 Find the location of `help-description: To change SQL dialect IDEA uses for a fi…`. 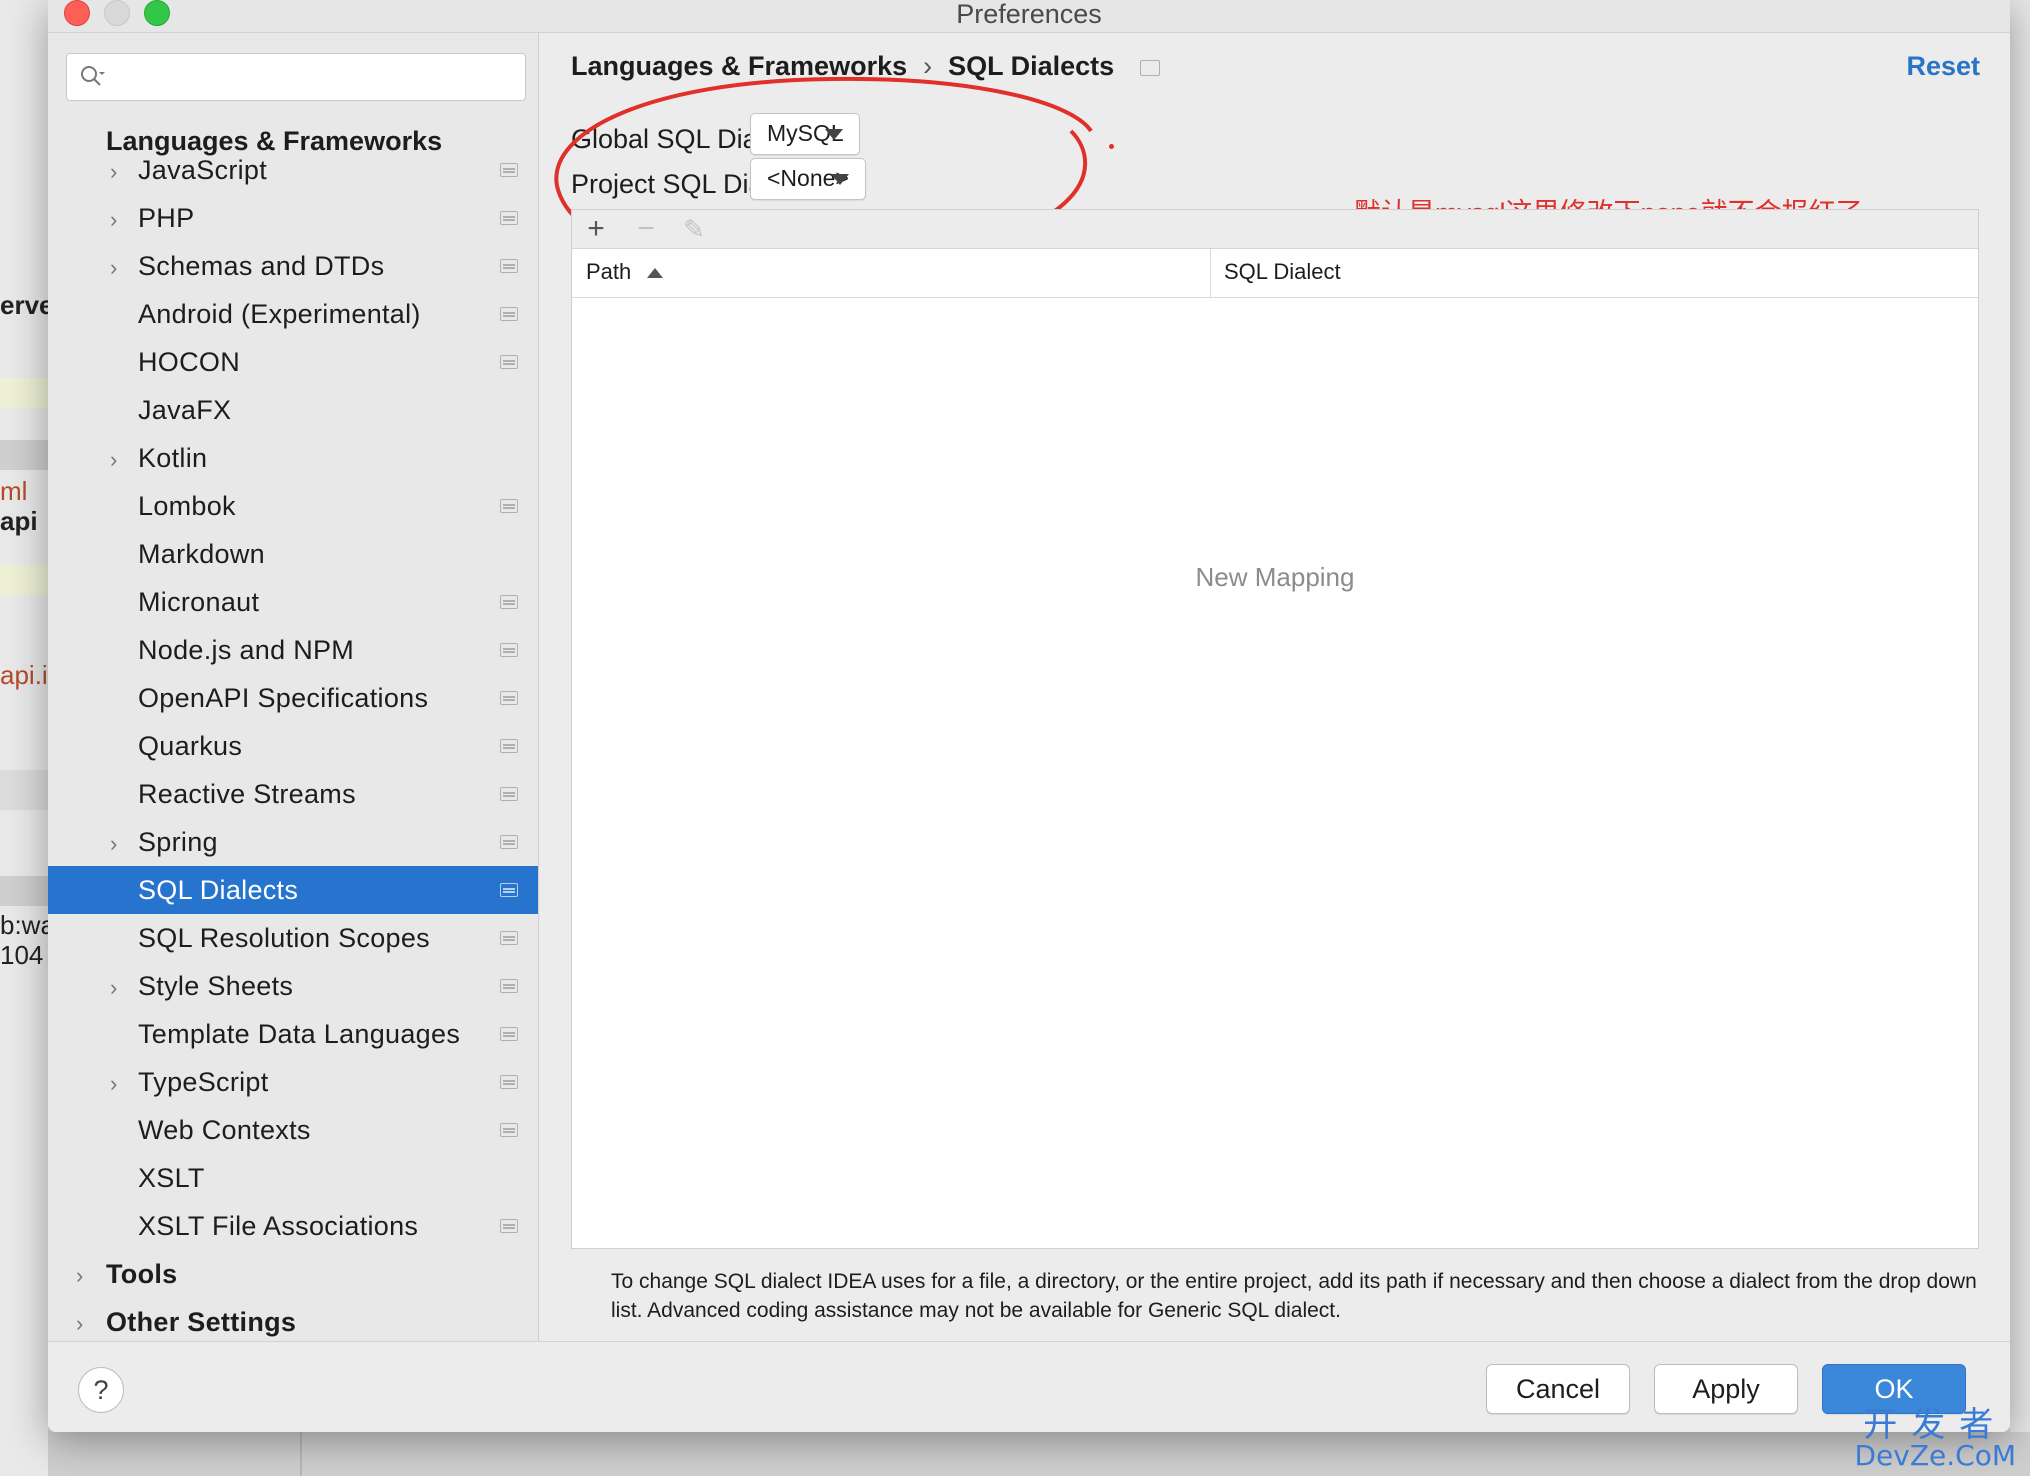

help-description: To change SQL dialect IDEA uses for a fi… is located at coordinates (1294, 1296).